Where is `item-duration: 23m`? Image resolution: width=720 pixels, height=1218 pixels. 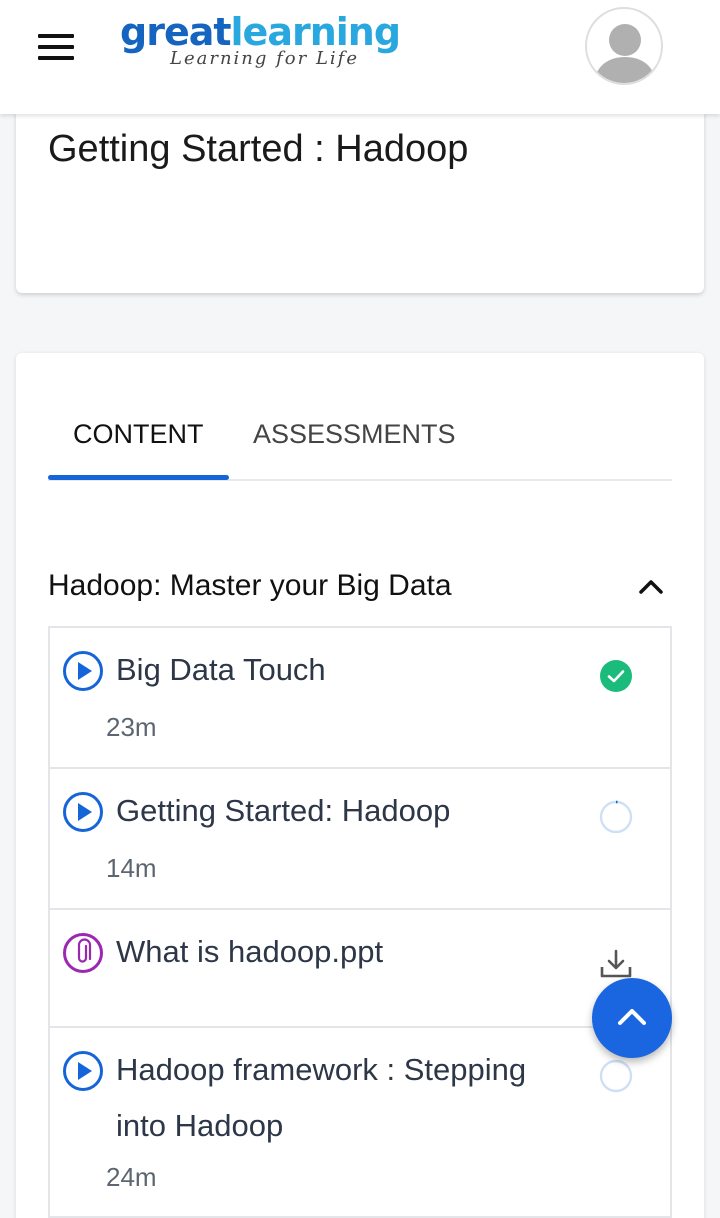 item-duration: 23m is located at coordinates (131, 727).